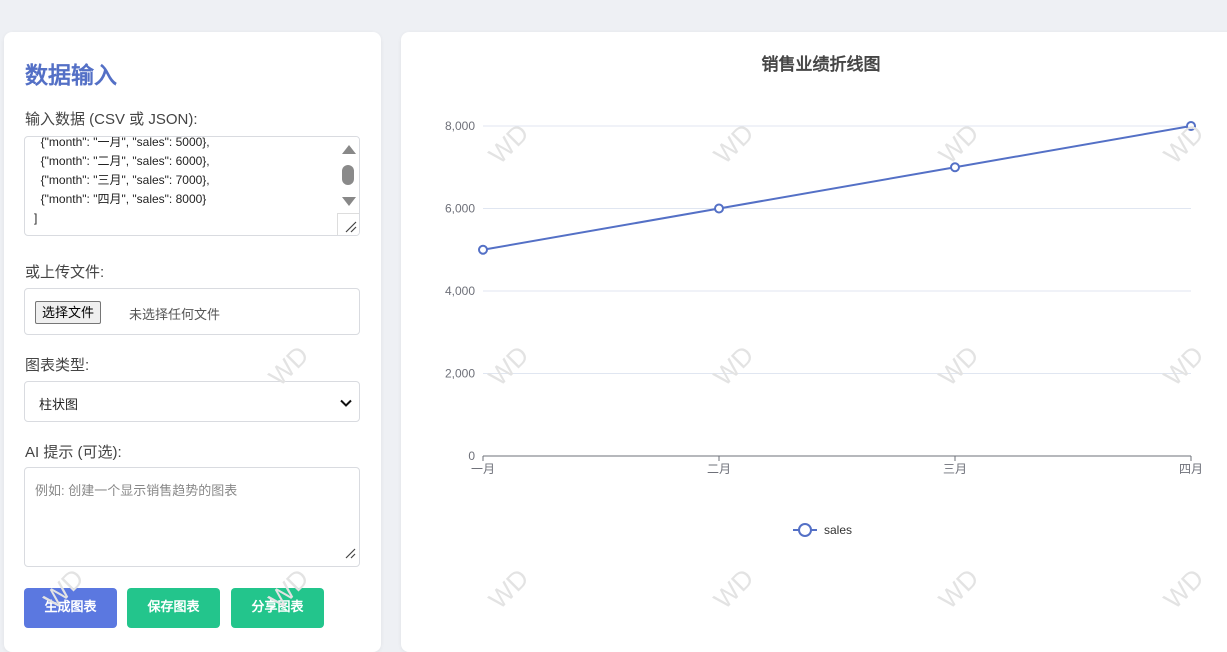  I want to click on y-tick-label: 8,000, so click(460, 126).